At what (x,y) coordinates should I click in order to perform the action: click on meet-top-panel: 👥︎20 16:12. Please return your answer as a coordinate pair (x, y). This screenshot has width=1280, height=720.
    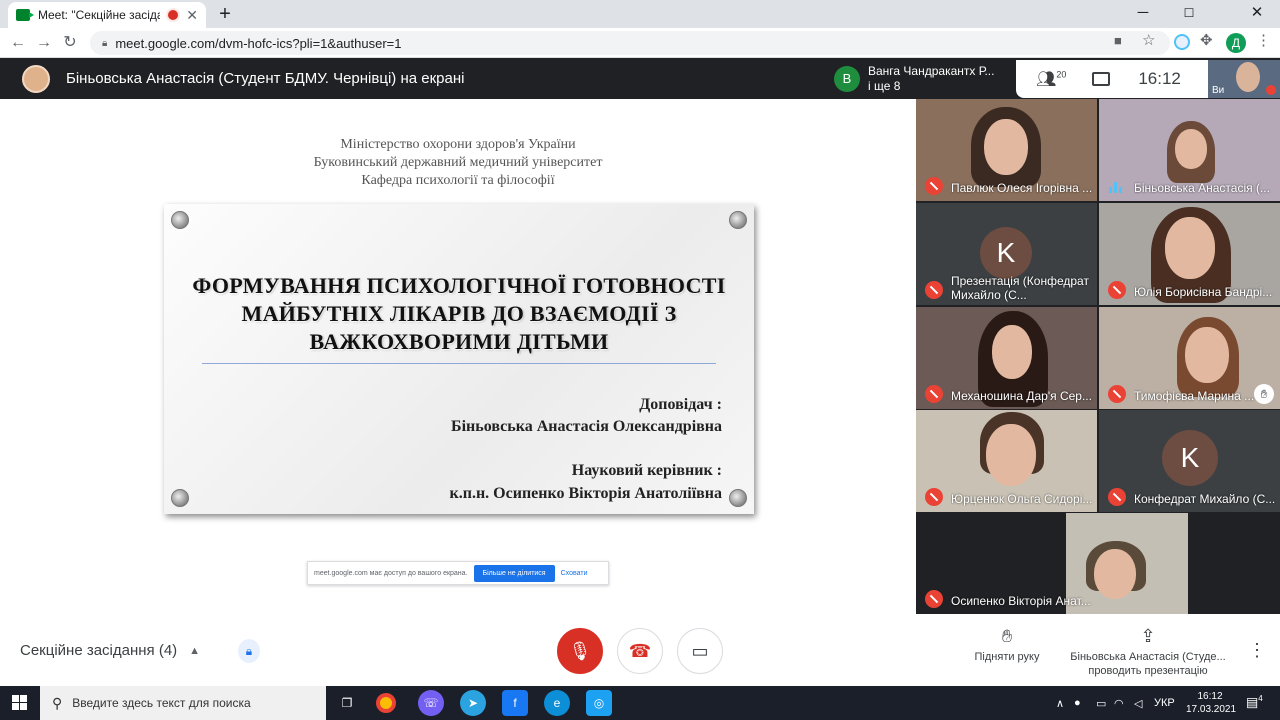
    Looking at the image, I should click on (1112, 79).